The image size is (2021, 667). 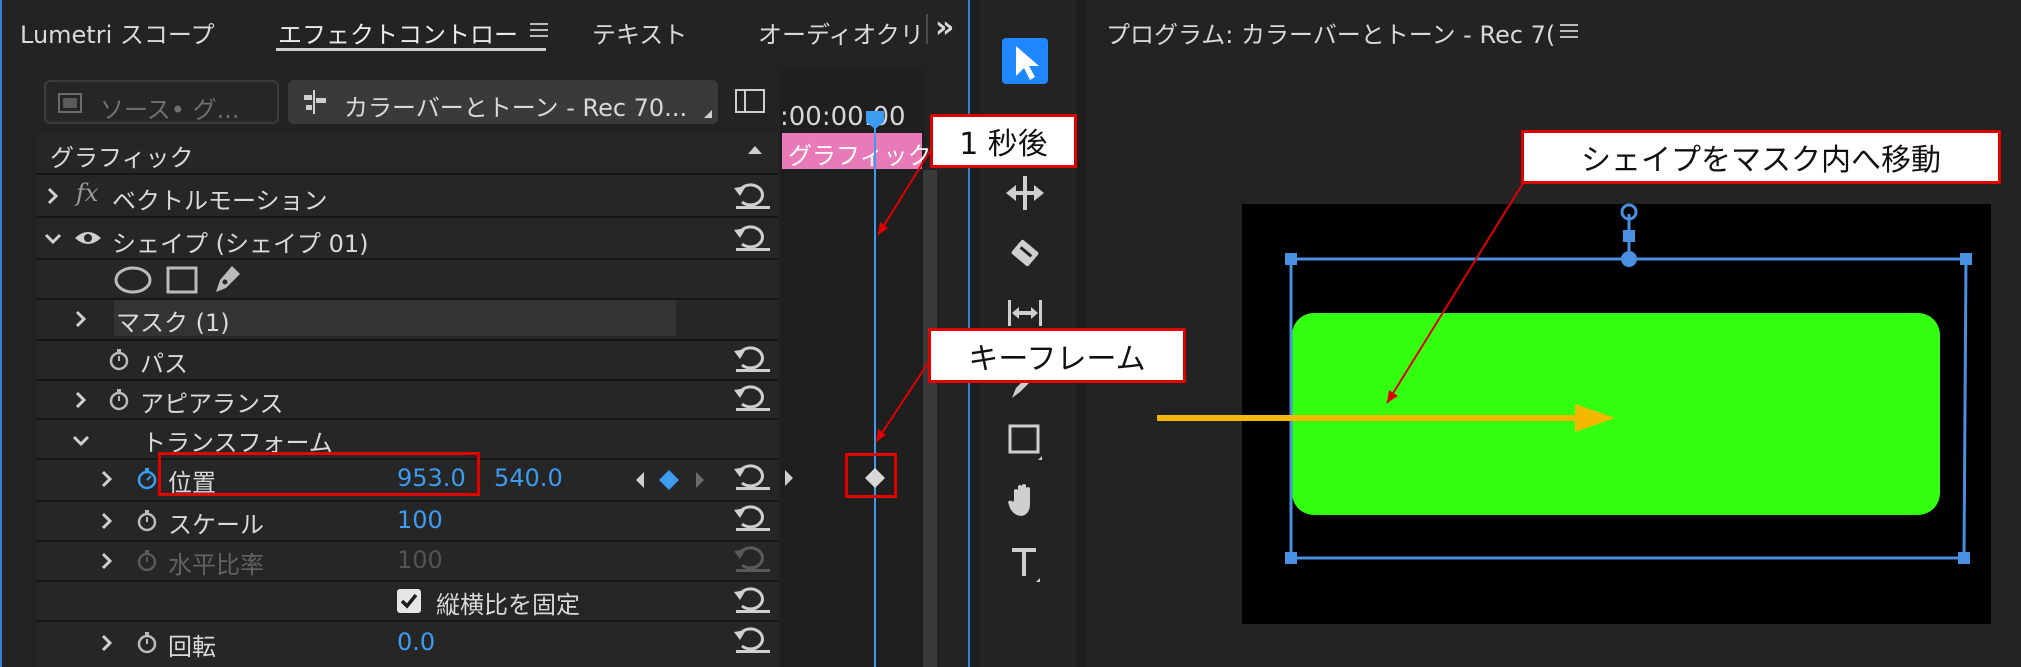 What do you see at coordinates (1003, 141) in the screenshot?
I see `callout-one-second: 1 秒後` at bounding box center [1003, 141].